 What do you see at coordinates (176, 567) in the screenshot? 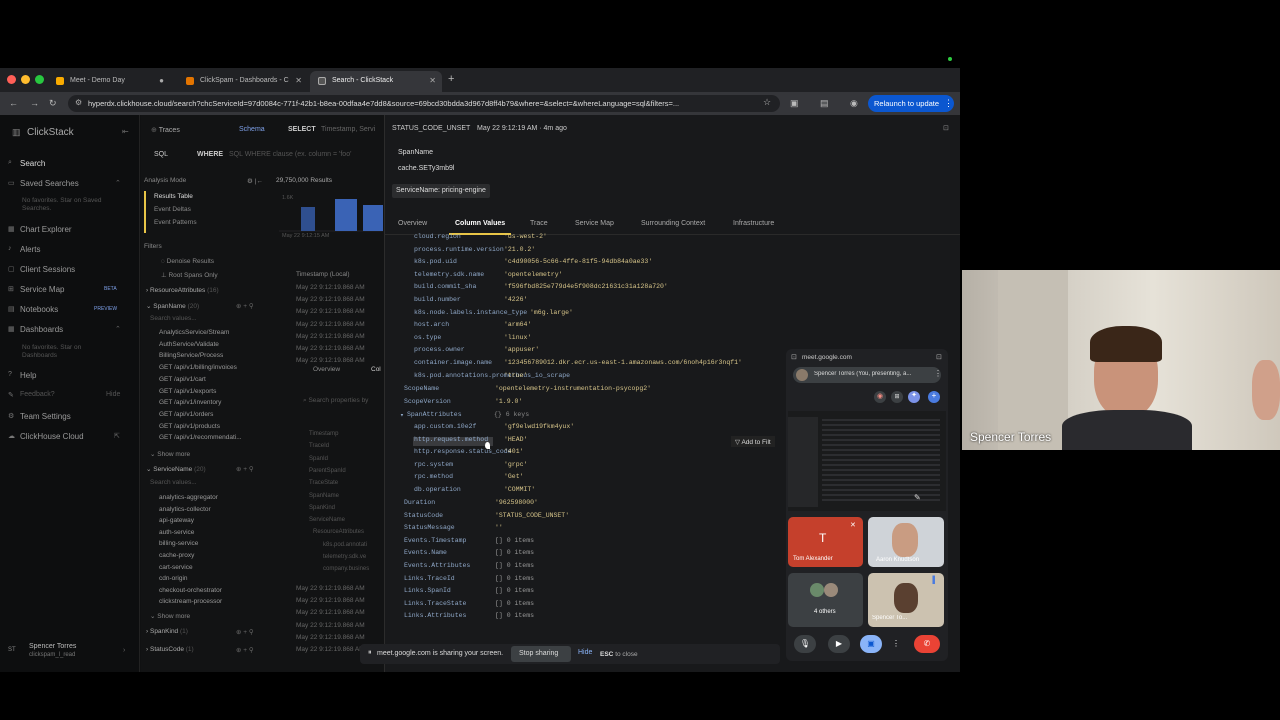
I see `service-value-item: cart-service` at bounding box center [176, 567].